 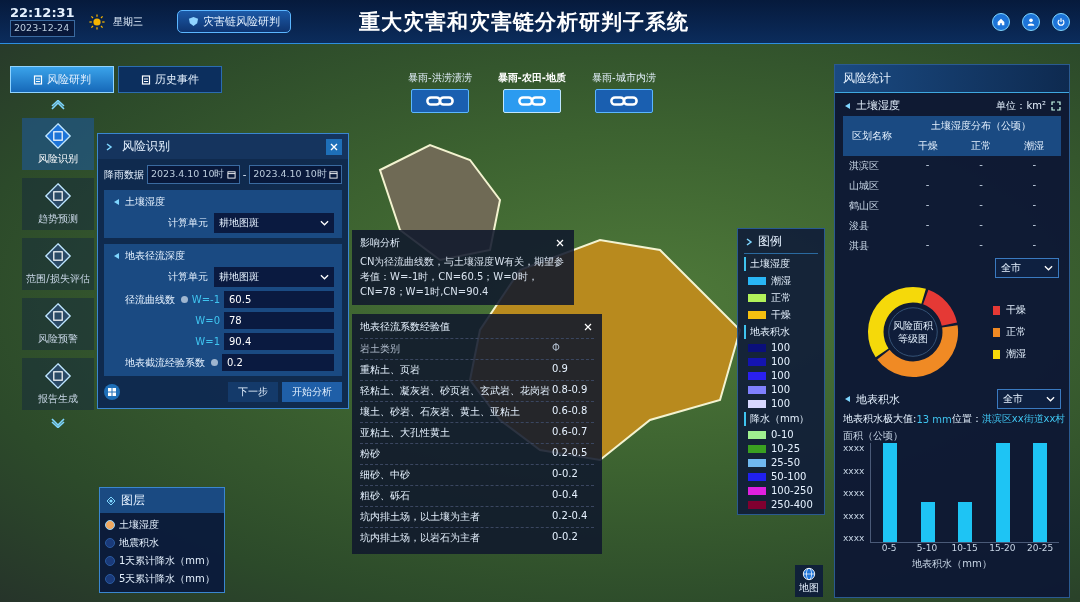 What do you see at coordinates (878, 399) in the screenshot?
I see `section-title: 地表积水` at bounding box center [878, 399].